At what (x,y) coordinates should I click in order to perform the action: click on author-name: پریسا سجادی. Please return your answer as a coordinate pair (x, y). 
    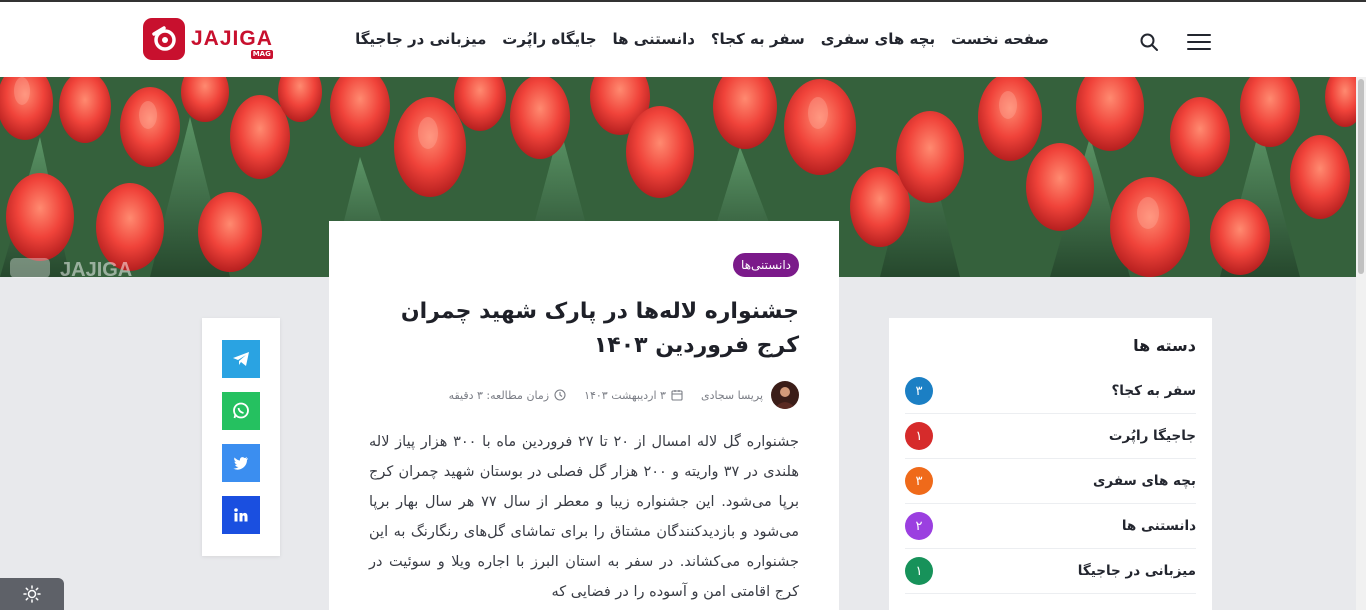
    Looking at the image, I should click on (732, 395).